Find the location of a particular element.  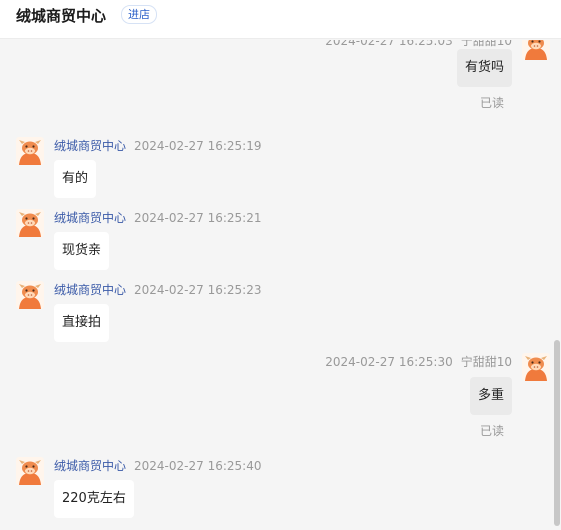

message-bubble: 220克左右 is located at coordinates (94, 499).